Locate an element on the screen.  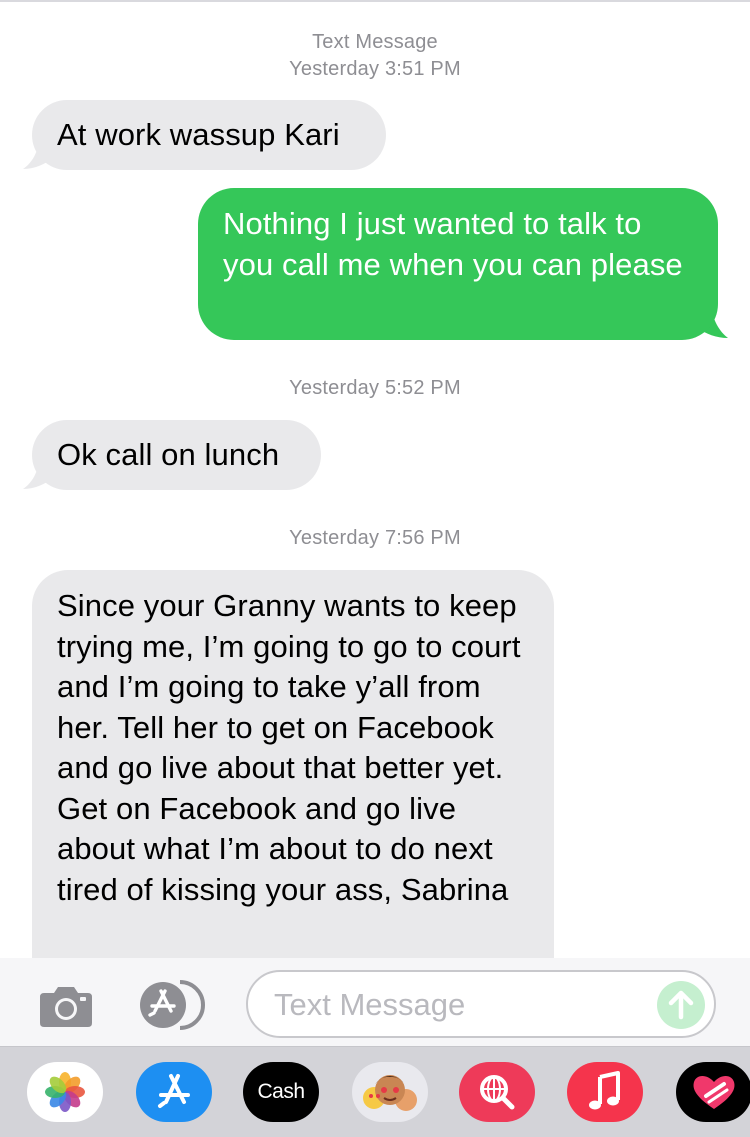
message-bubble-incoming: At work wassup Kari is located at coordinates (209, 135).